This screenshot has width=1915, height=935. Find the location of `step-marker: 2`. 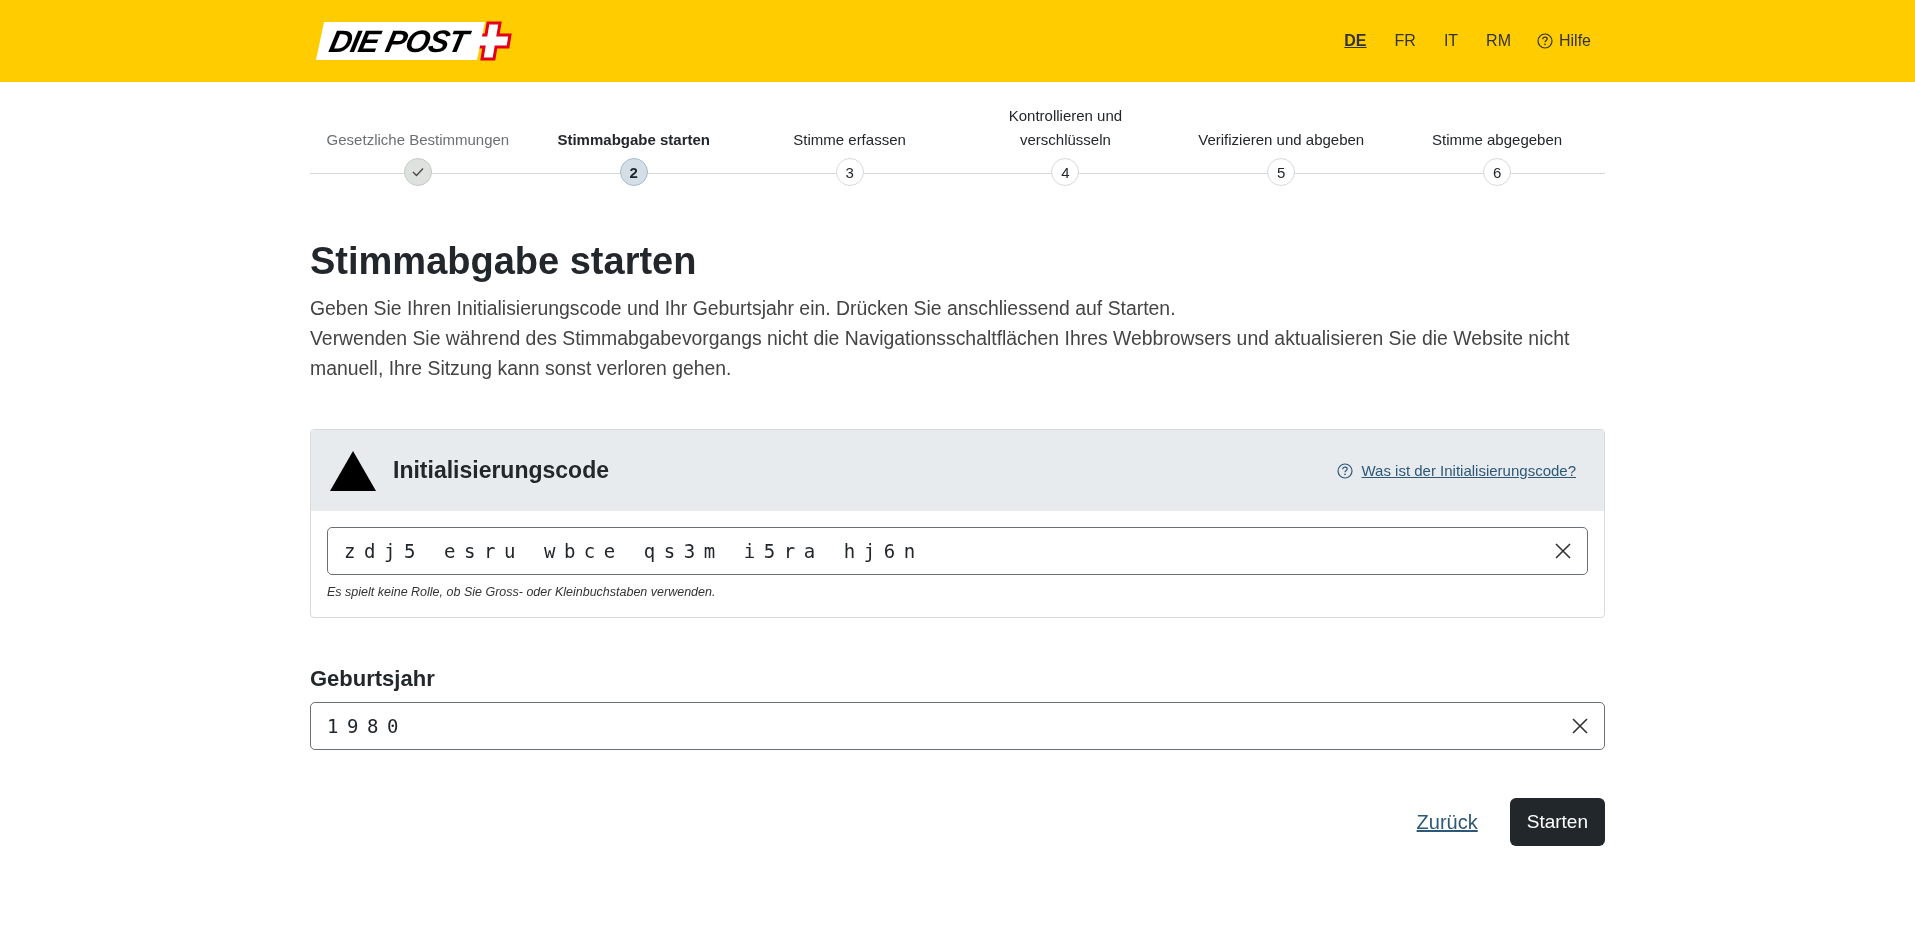

step-marker: 2 is located at coordinates (633, 172).